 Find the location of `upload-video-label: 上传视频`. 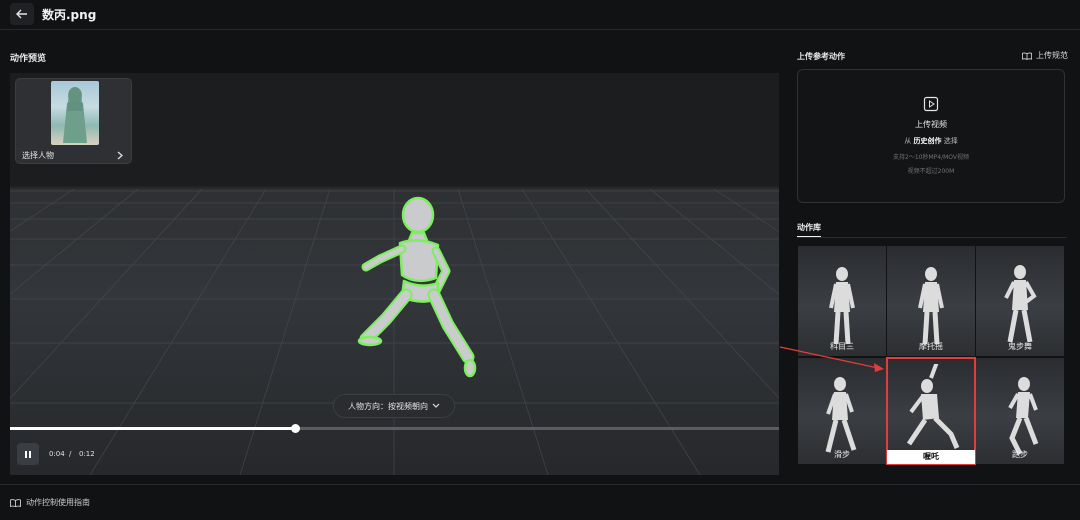

upload-video-label: 上传视频 is located at coordinates (931, 124).